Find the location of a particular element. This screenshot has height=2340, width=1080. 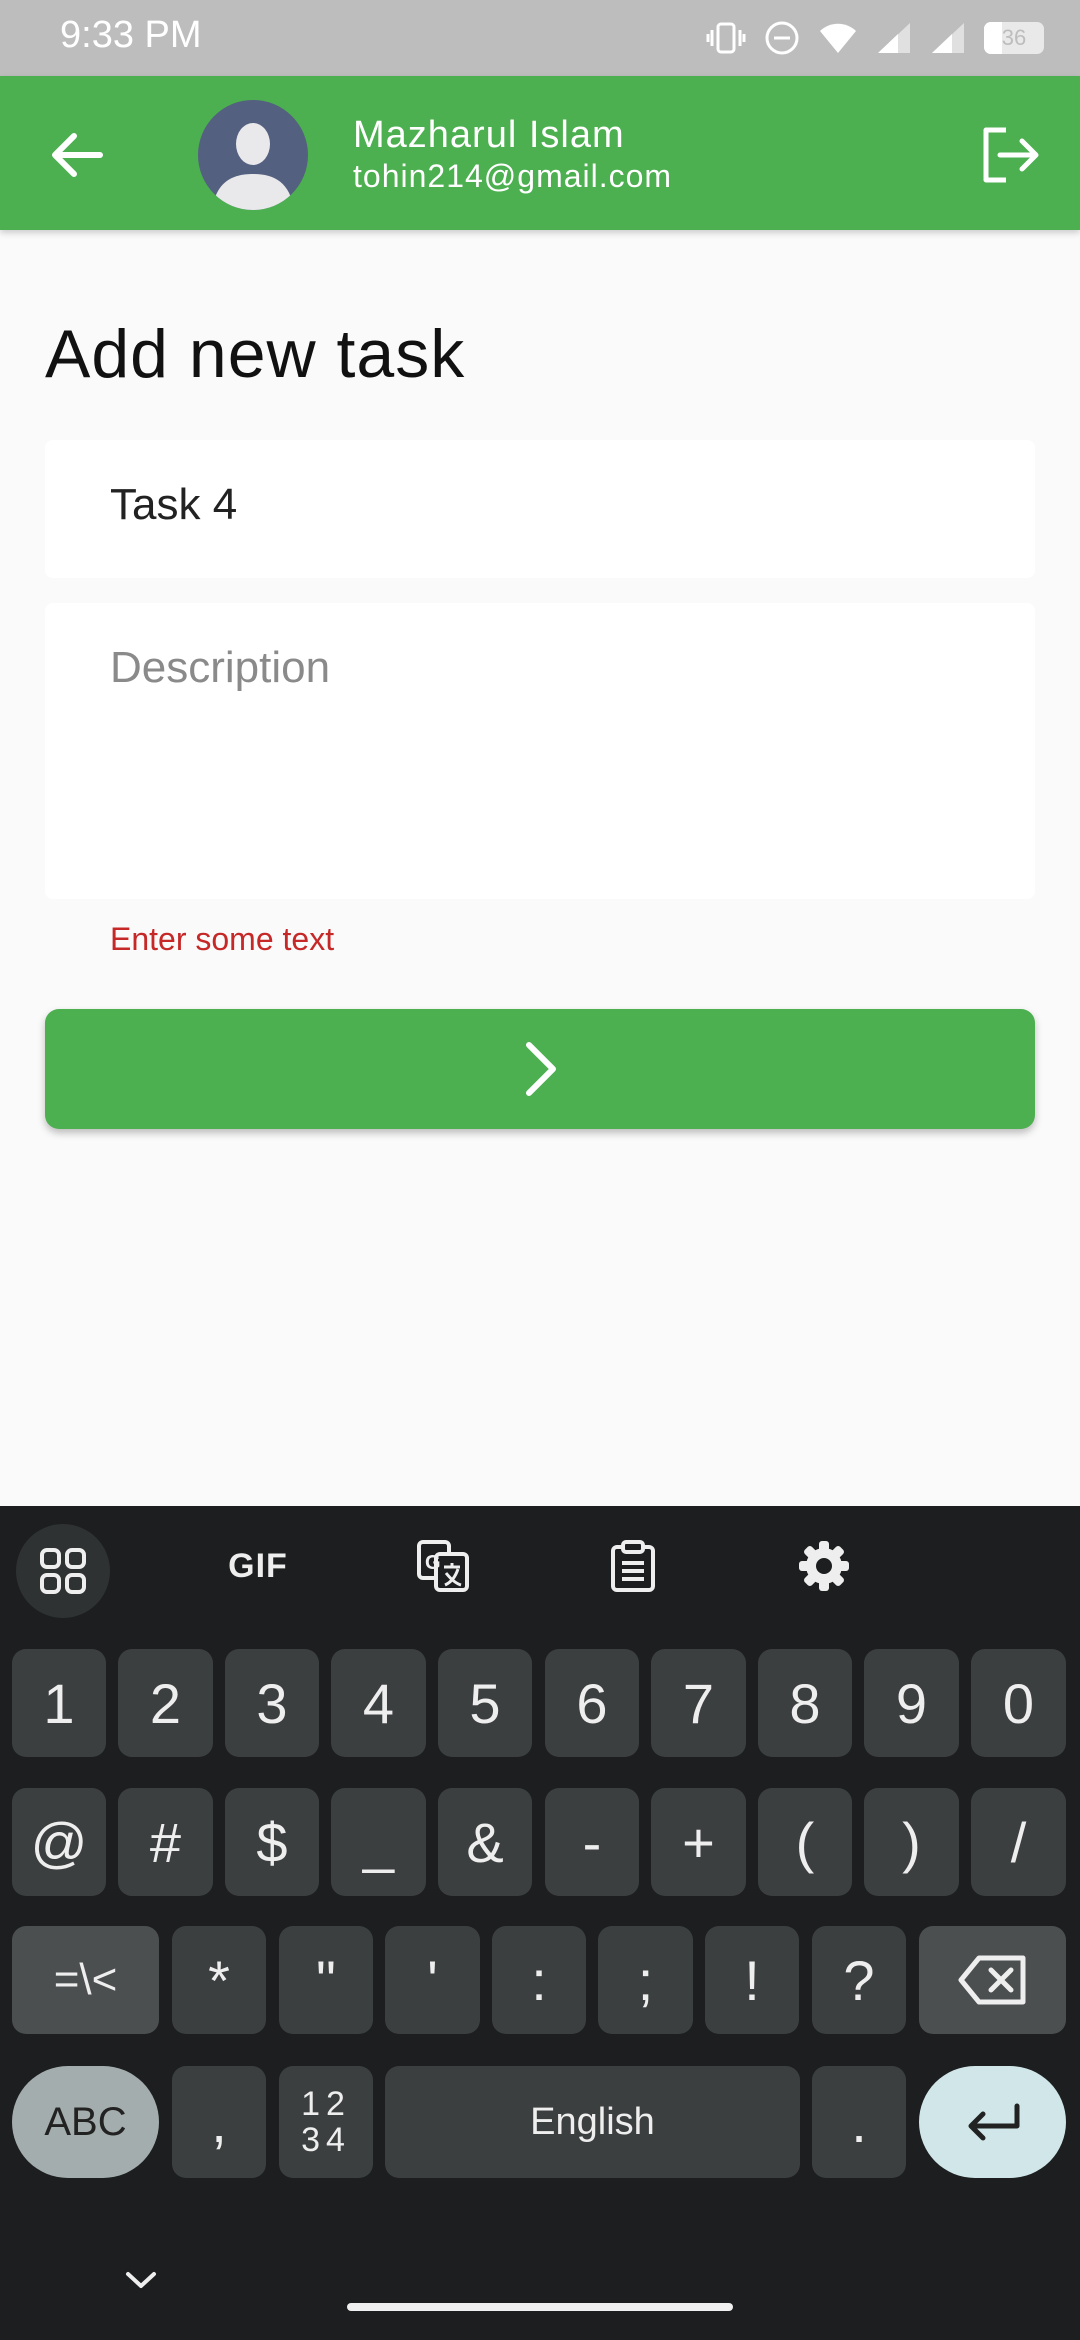

translate-icon: G is located at coordinates (443, 1566).